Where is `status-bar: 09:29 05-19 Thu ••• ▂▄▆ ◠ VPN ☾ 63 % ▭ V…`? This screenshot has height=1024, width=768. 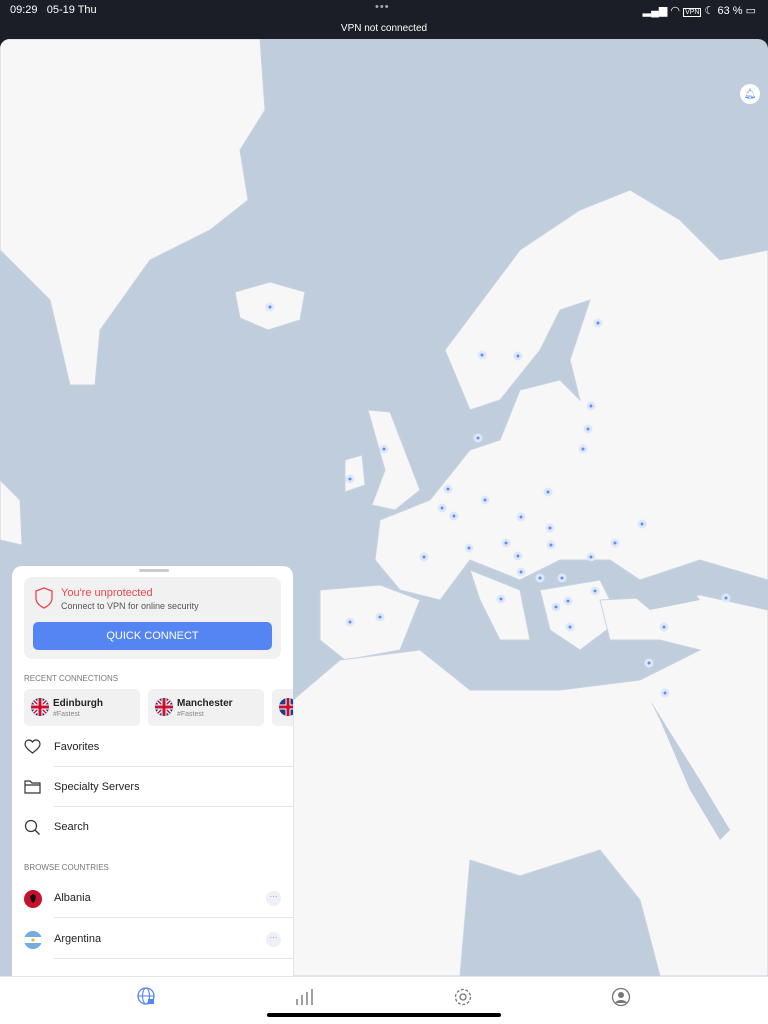
status-bar: 09:29 05-19 Thu ••• ▂▄▆ ◠ VPN ☾ 63 % ▭ V… is located at coordinates (384, 20).